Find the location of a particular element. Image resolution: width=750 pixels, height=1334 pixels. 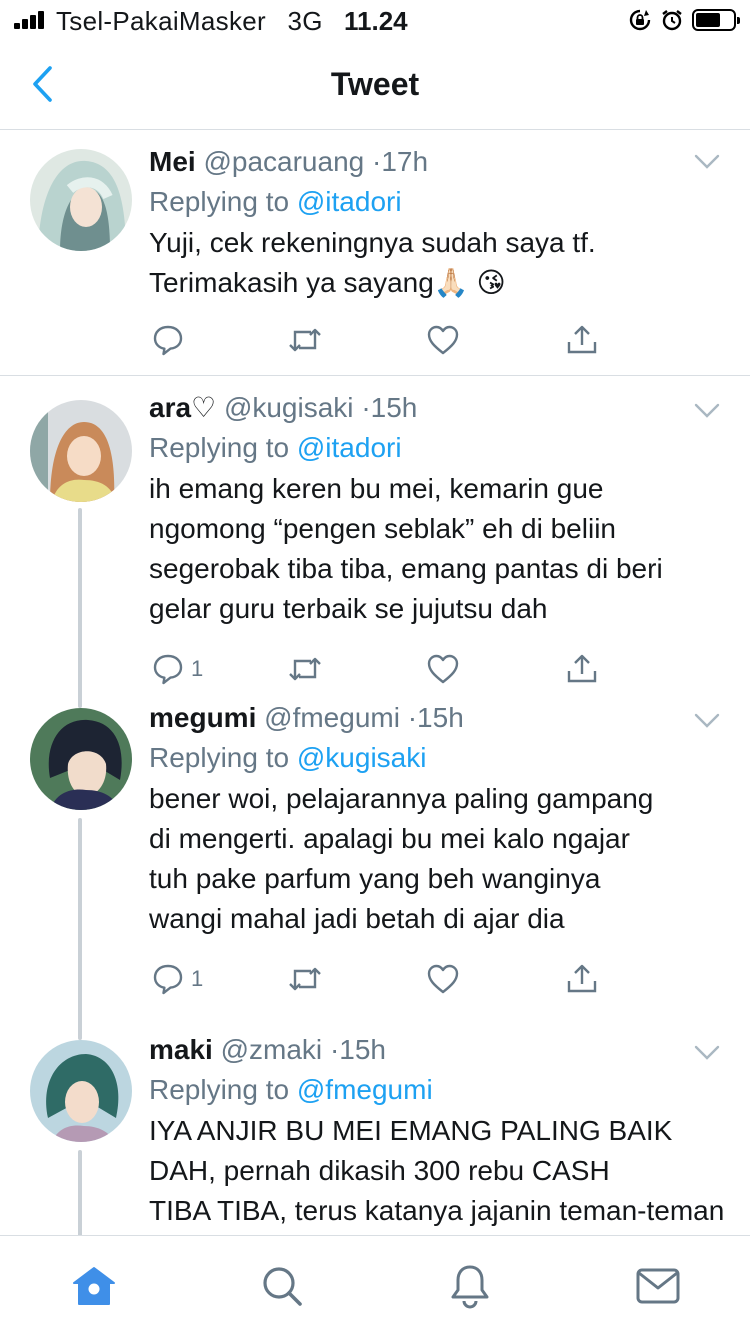

tweet-text-line: wangi mahal jadi betah di ajar dia is located at coordinates (357, 918).